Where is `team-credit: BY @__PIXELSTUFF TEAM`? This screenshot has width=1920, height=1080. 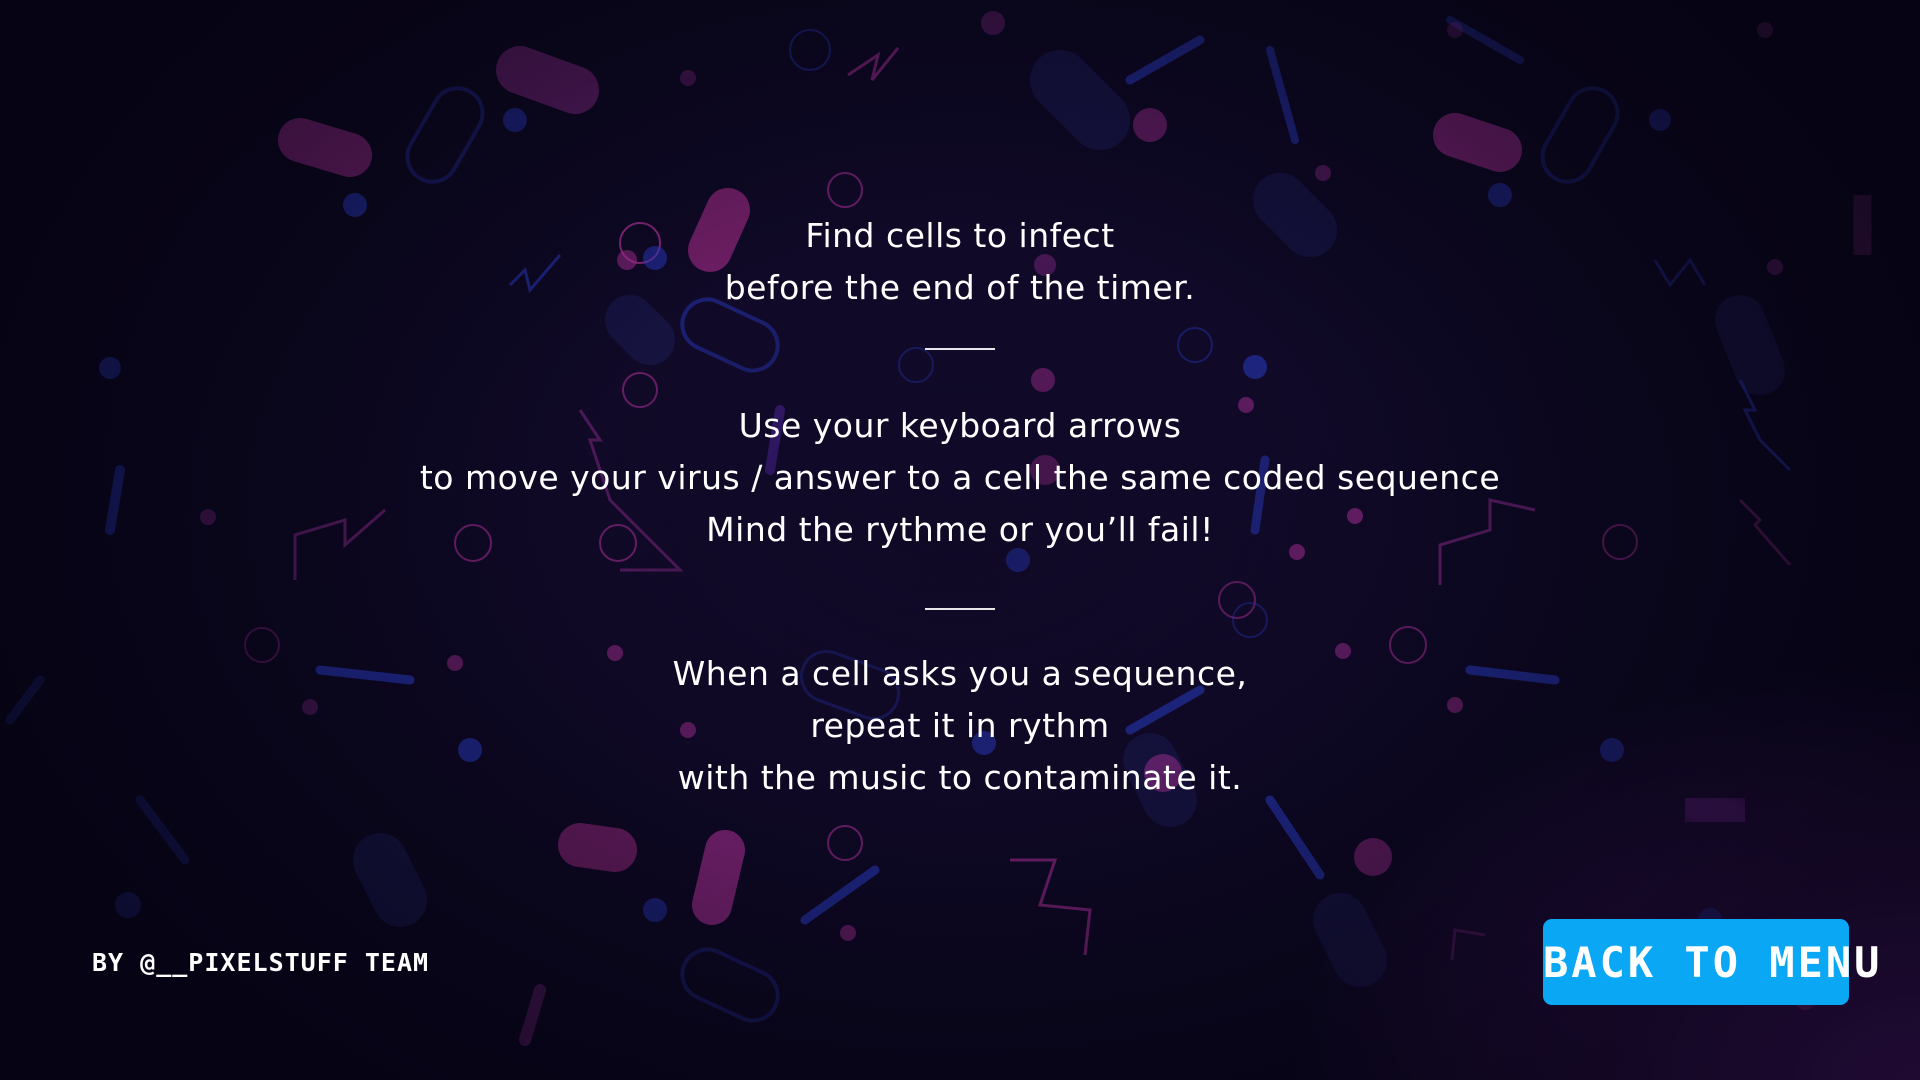 team-credit: BY @__PIXELSTUFF TEAM is located at coordinates (261, 962).